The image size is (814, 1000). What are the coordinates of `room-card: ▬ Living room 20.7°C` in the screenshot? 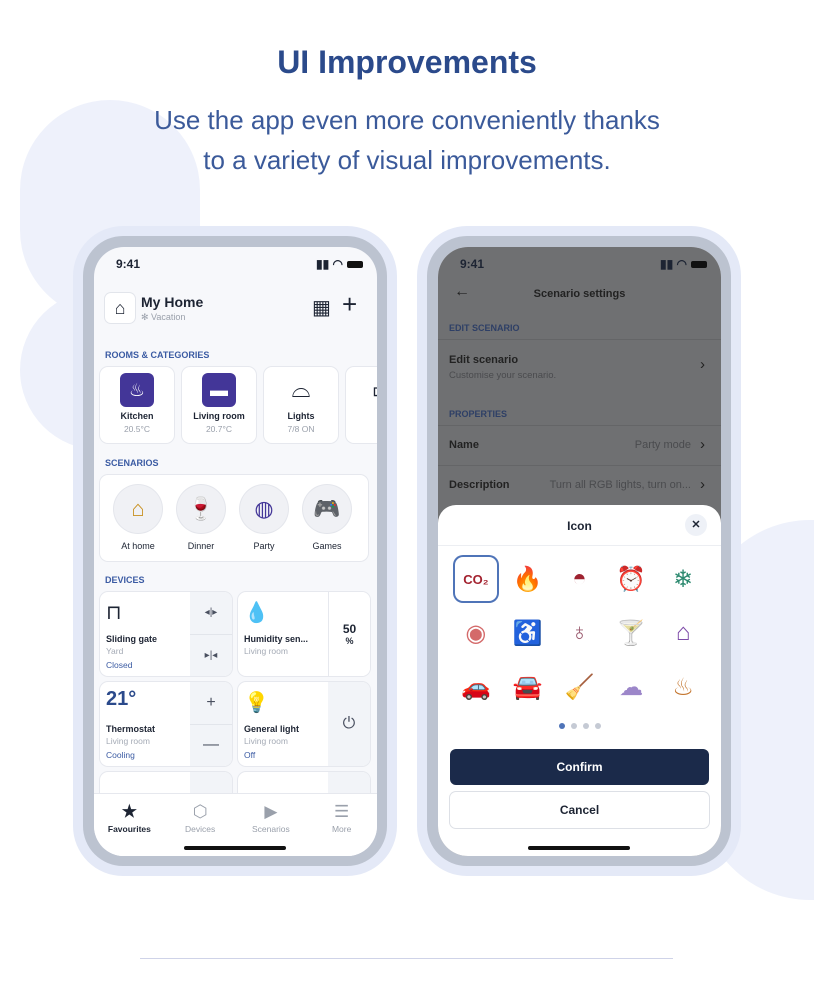 It's located at (219, 405).